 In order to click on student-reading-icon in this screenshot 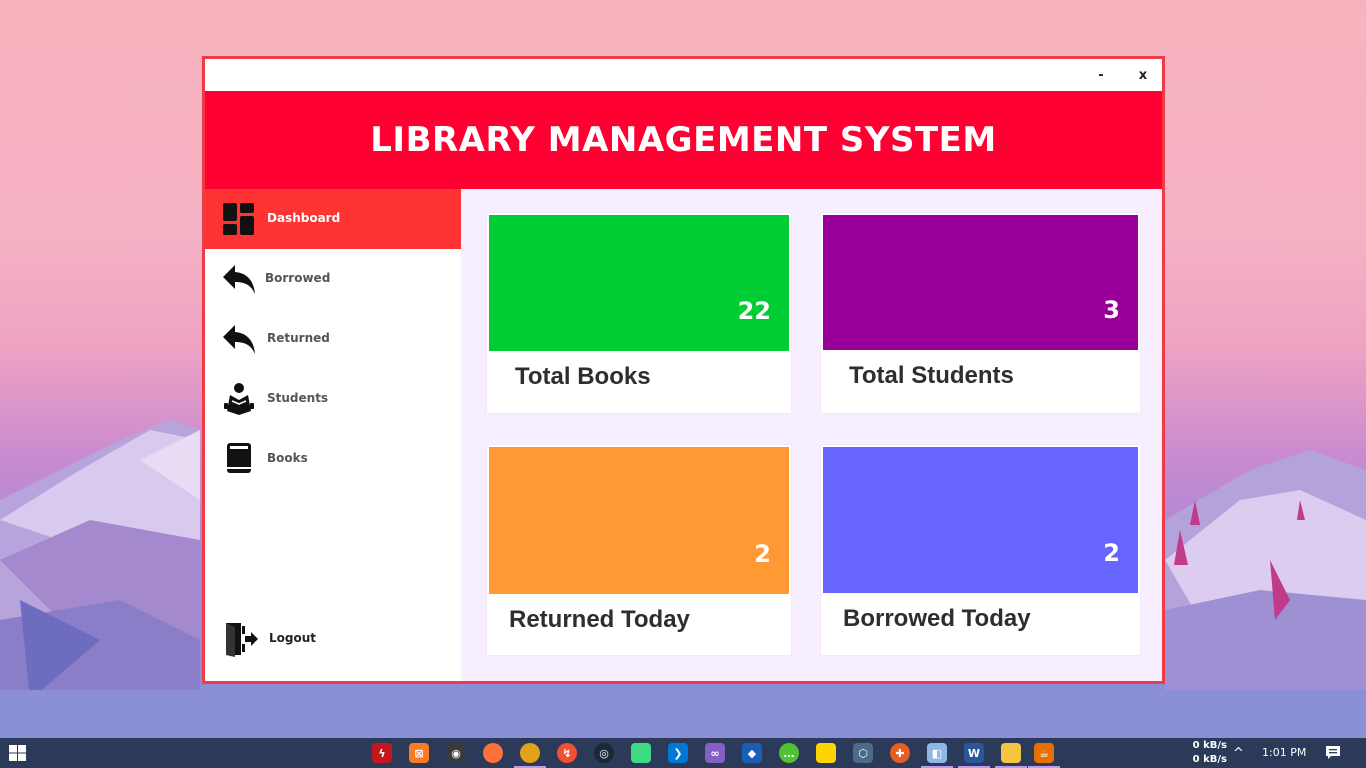, I will do `click(239, 399)`.